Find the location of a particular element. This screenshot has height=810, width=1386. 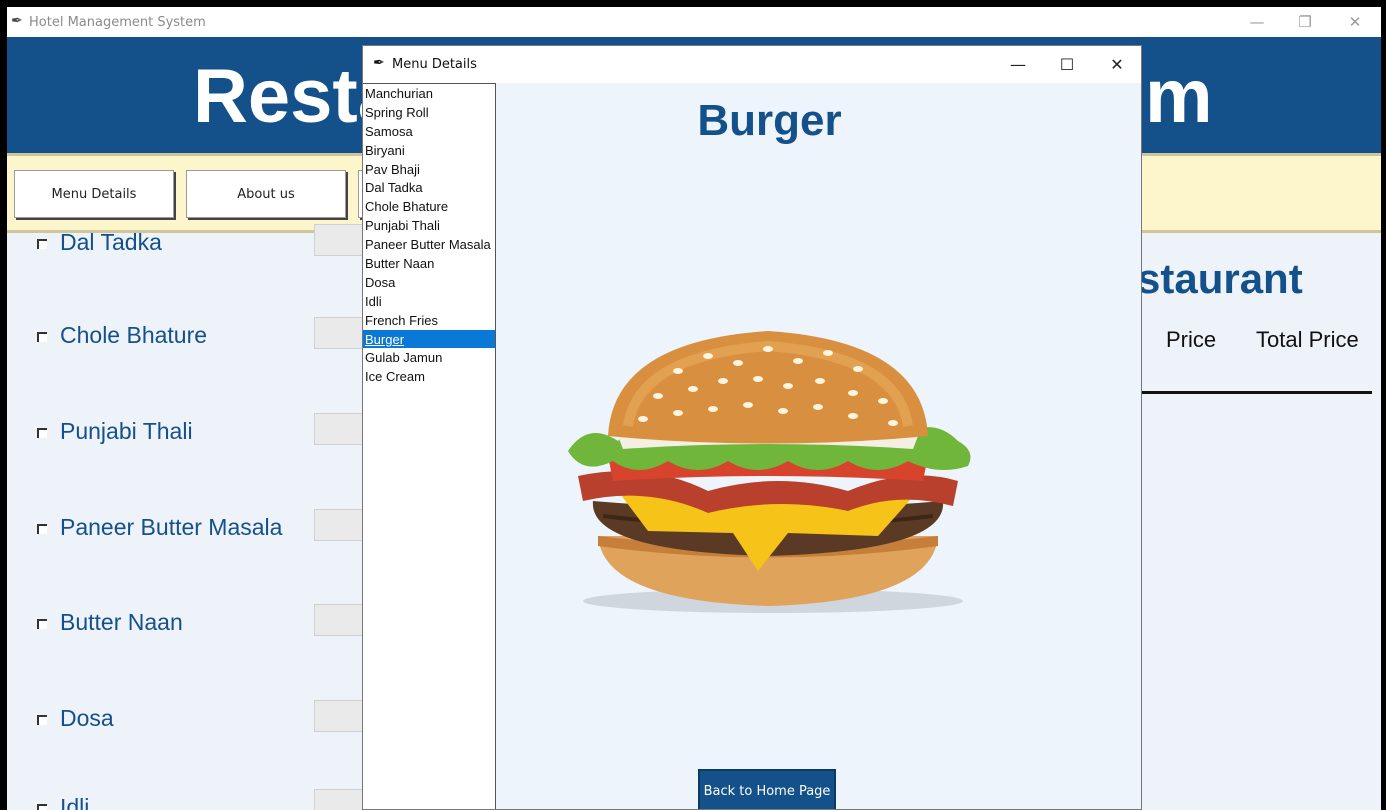

list-item: Dosa is located at coordinates (429, 282).